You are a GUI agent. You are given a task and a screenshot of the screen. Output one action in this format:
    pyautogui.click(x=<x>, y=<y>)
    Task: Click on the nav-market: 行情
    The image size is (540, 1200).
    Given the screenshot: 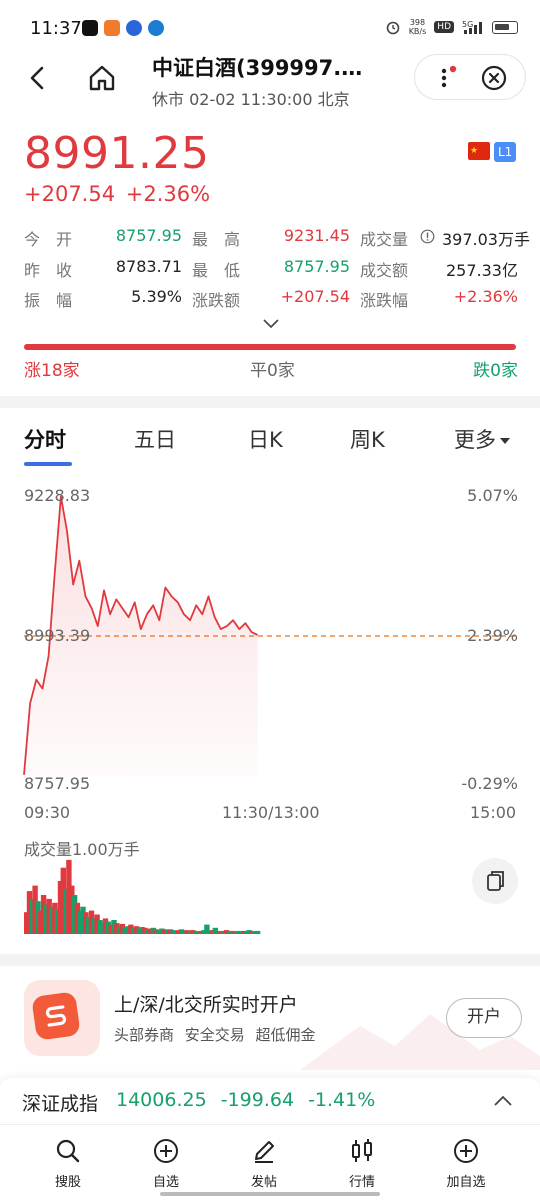 What is the action you would take?
    pyautogui.click(x=362, y=1163)
    